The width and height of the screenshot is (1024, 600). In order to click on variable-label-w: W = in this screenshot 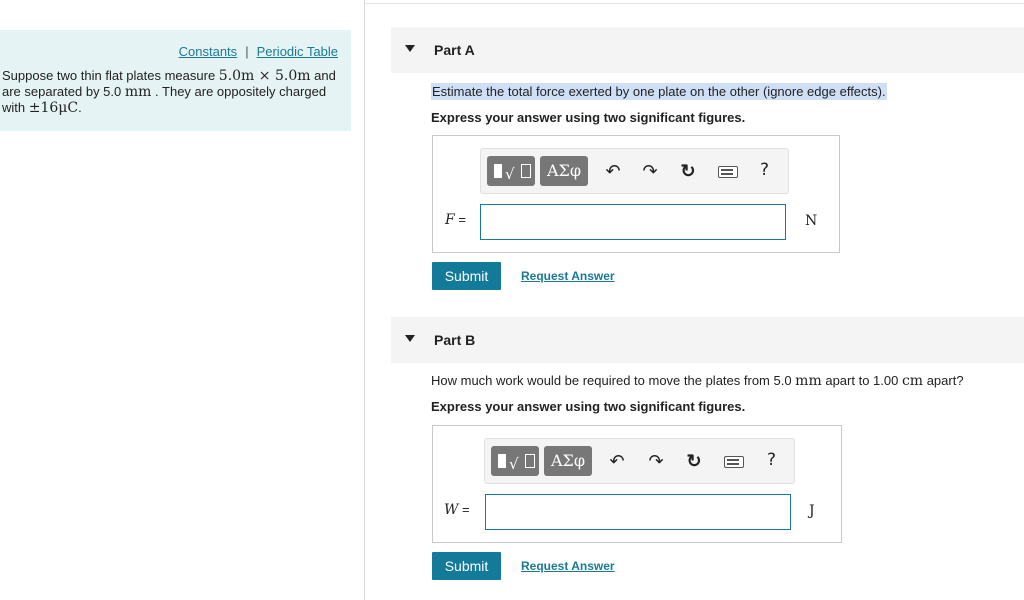, I will do `click(457, 510)`.